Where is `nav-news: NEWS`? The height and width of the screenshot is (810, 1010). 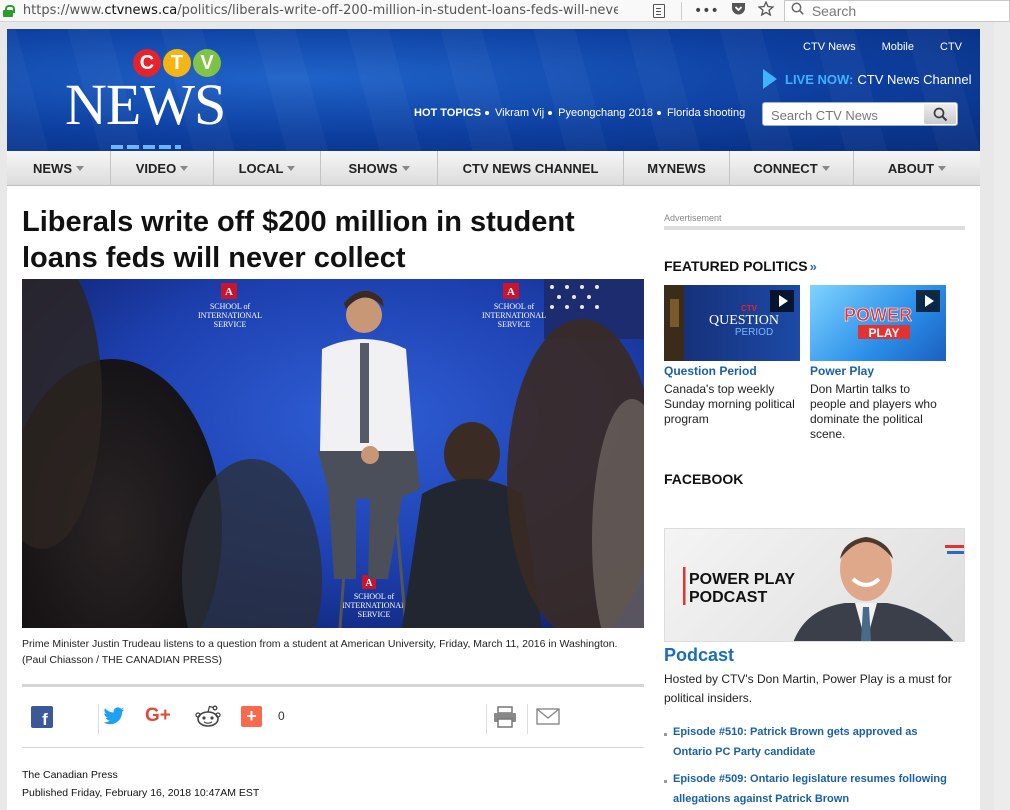
nav-news: NEWS is located at coordinates (59, 168).